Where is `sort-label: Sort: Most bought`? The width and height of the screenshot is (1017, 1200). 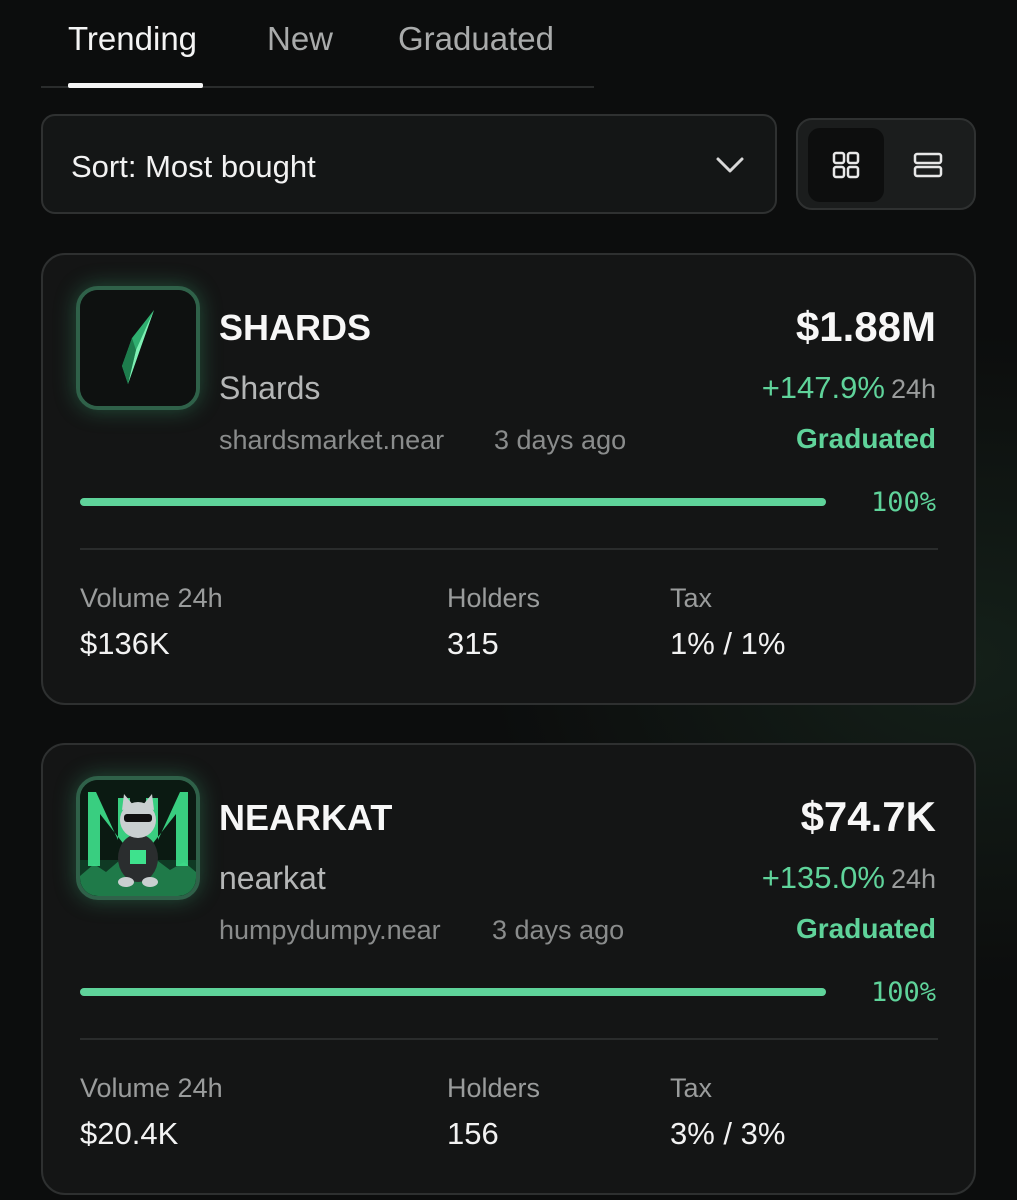
sort-label: Sort: Most bought is located at coordinates (193, 166).